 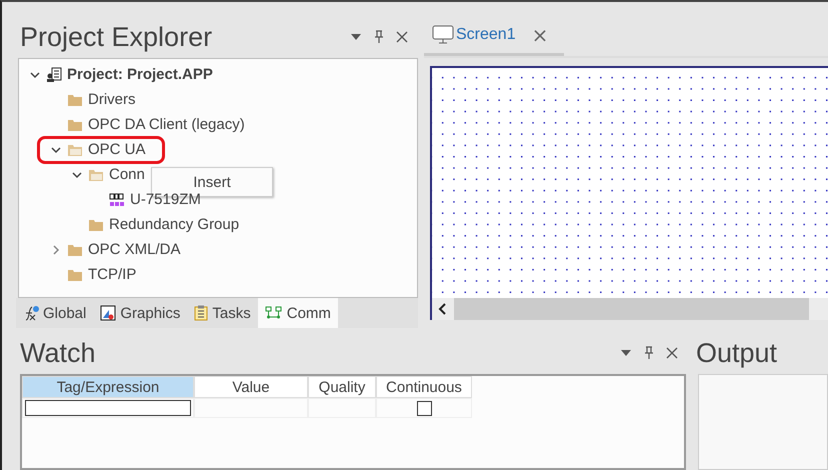 I want to click on document-tab: Screen1 ×, so click(x=494, y=39).